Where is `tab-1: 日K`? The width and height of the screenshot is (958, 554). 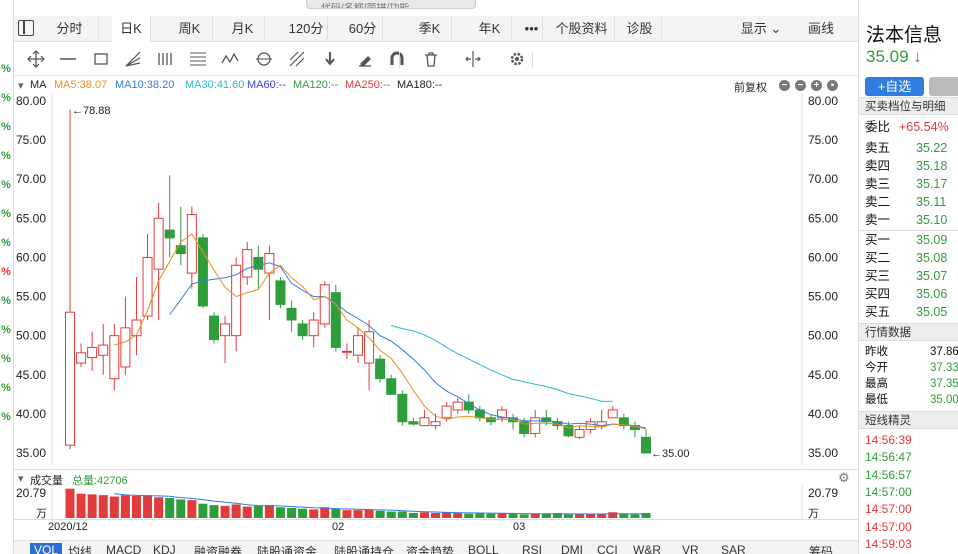
tab-1: 日K is located at coordinates (131, 29).